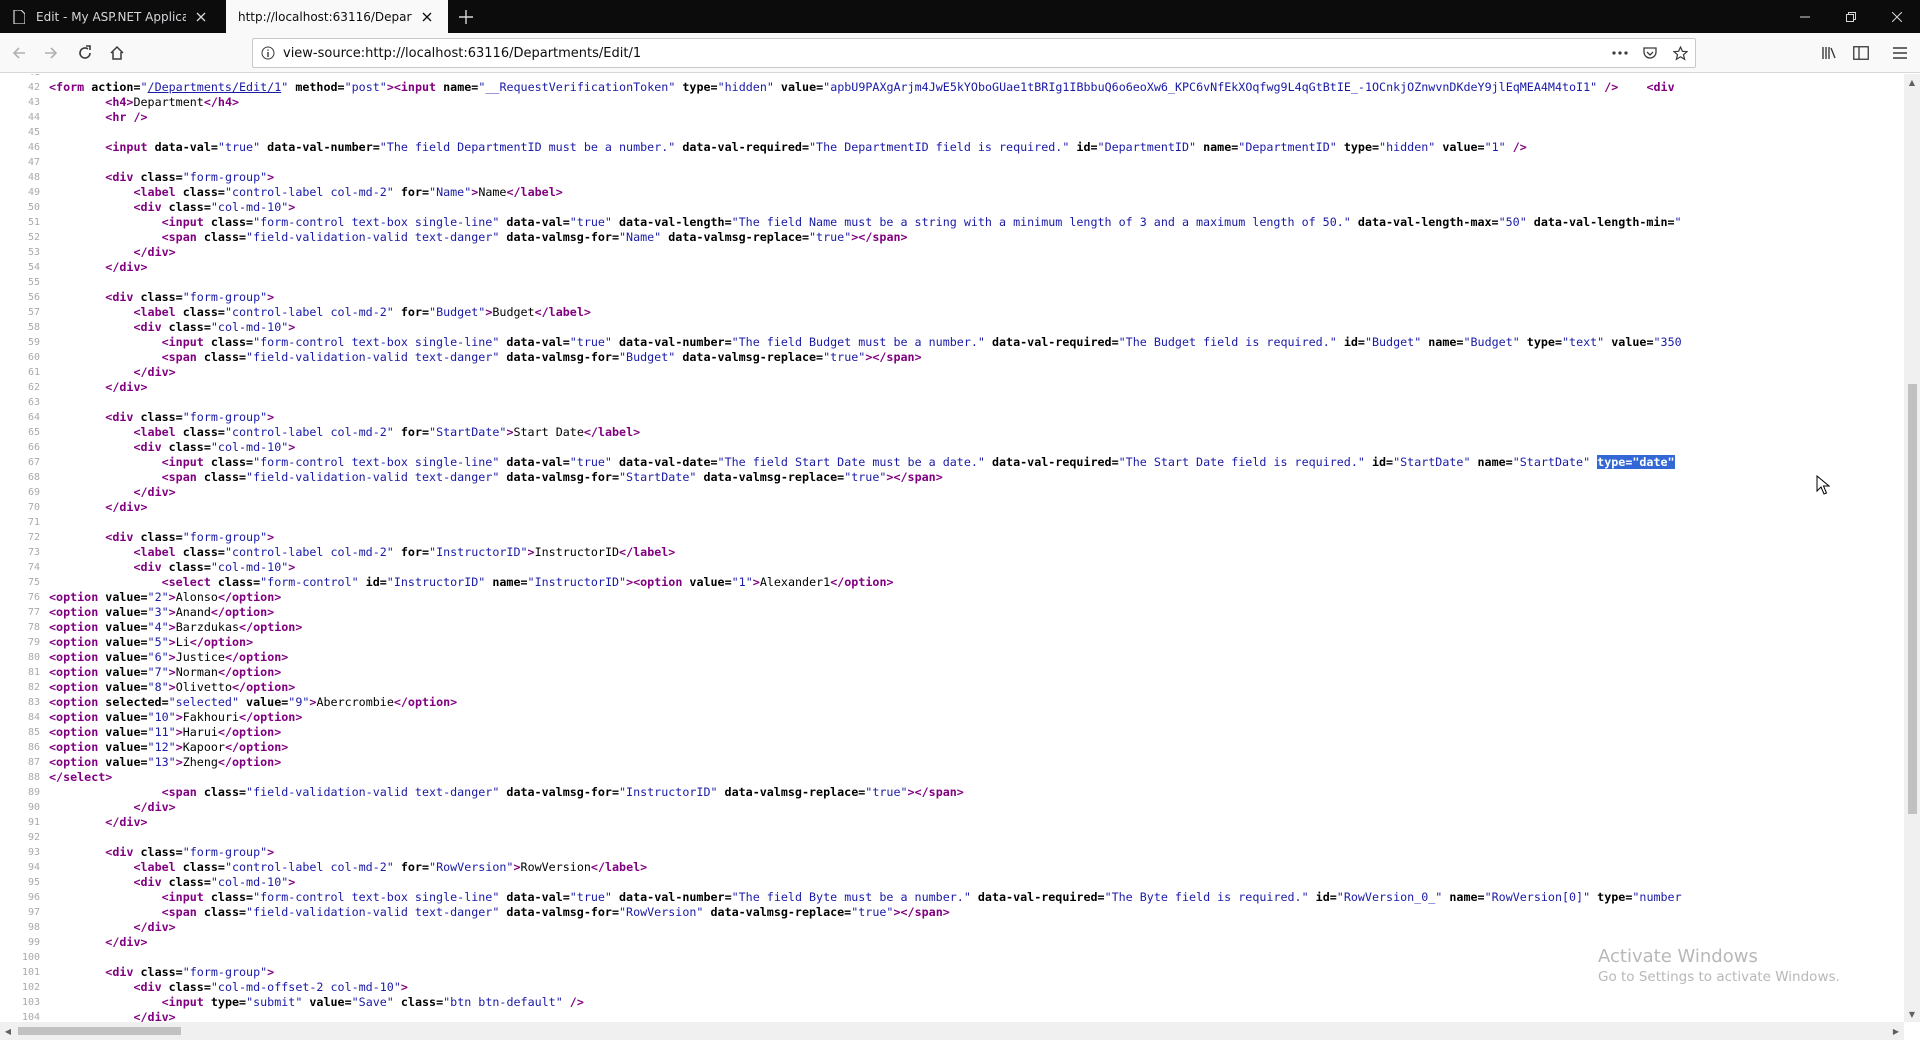  What do you see at coordinates (503, 1002) in the screenshot?
I see `source-token: "btn btn-default"` at bounding box center [503, 1002].